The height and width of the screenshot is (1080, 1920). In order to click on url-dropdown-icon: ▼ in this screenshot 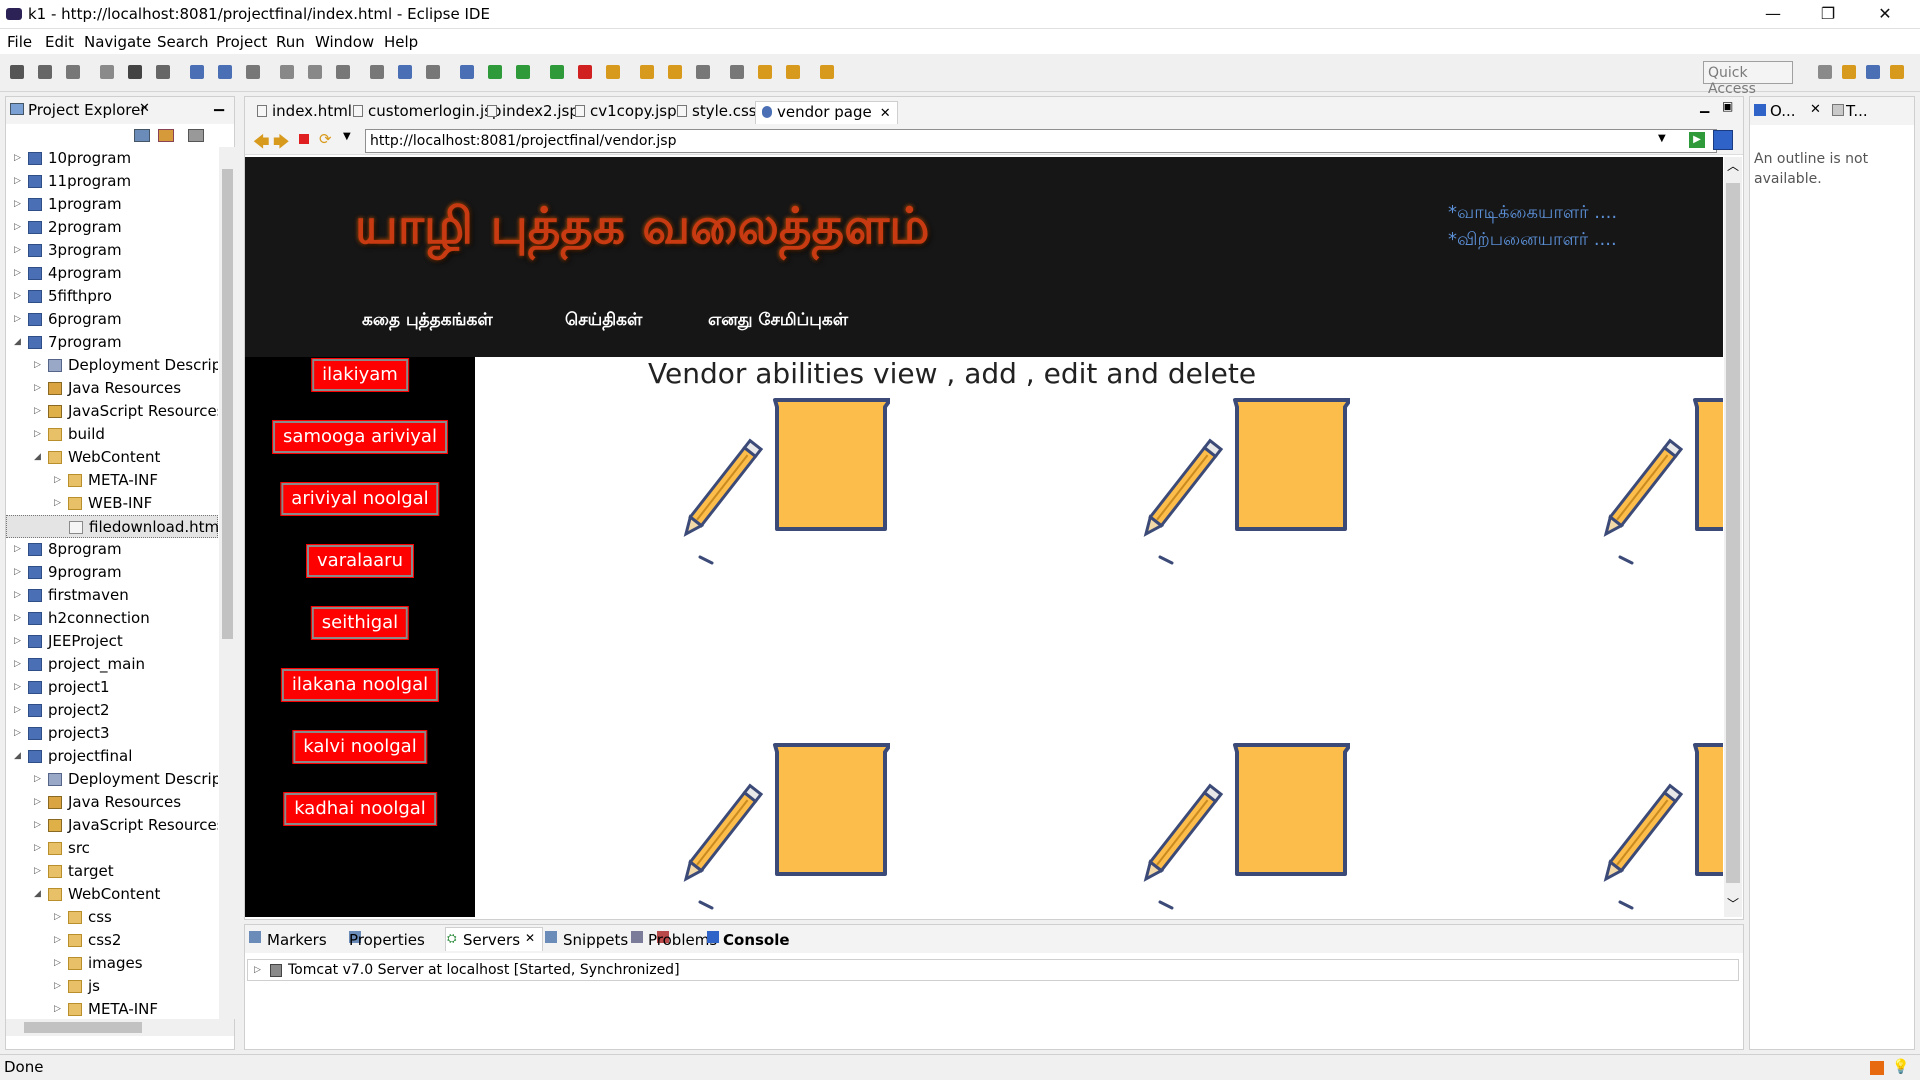, I will do `click(1662, 138)`.